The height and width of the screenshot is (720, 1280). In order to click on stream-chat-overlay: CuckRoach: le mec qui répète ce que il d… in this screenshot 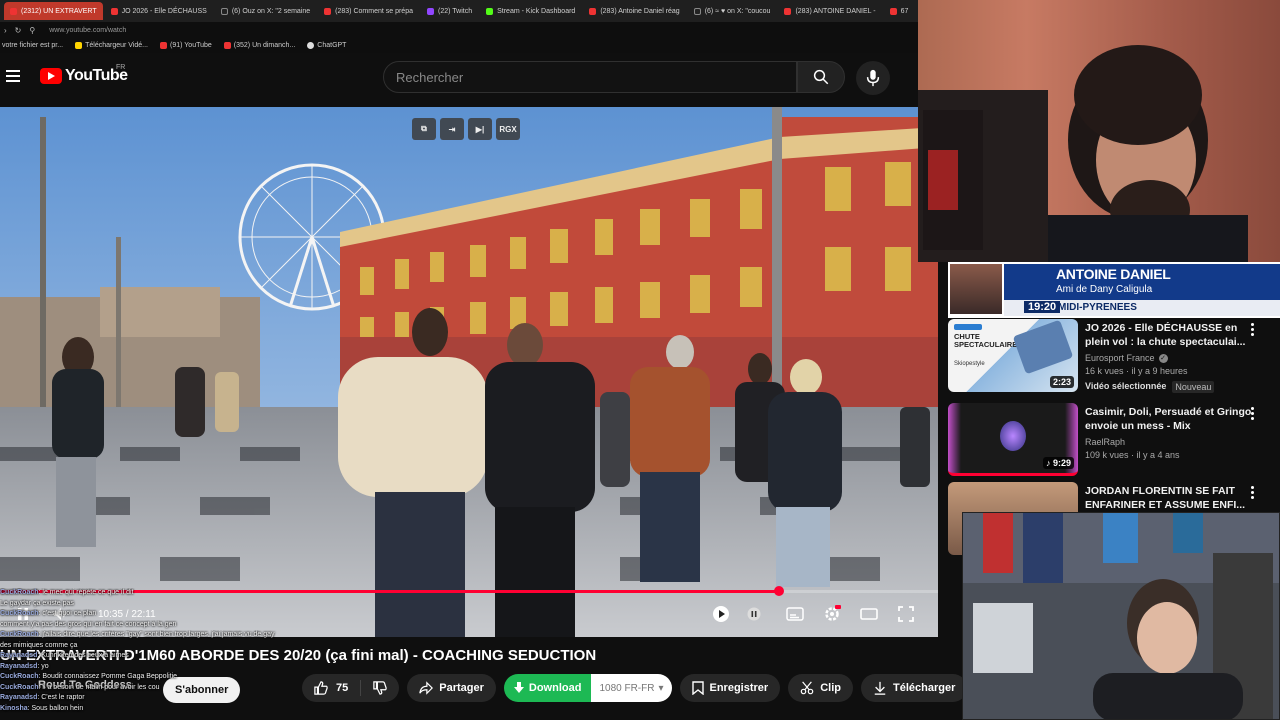, I will do `click(150, 654)`.